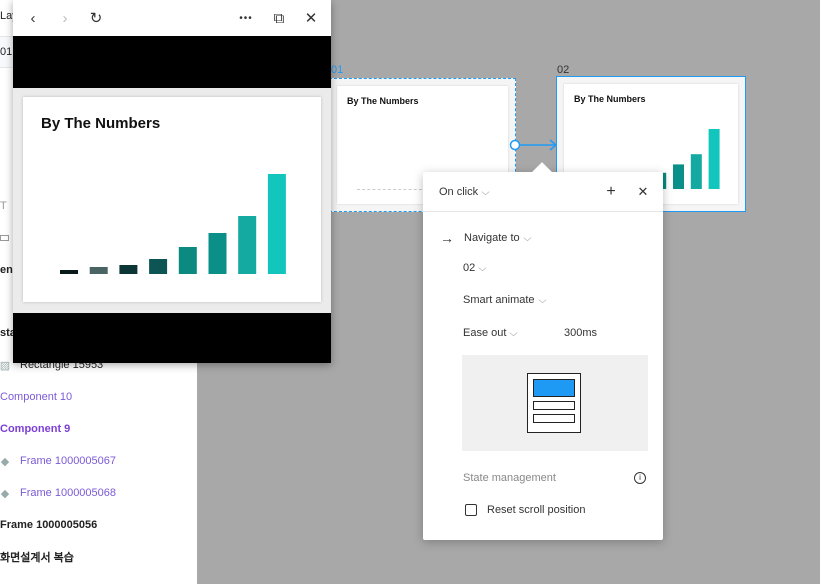 This screenshot has height=584, width=820. I want to click on destination-label: 02, so click(469, 268).